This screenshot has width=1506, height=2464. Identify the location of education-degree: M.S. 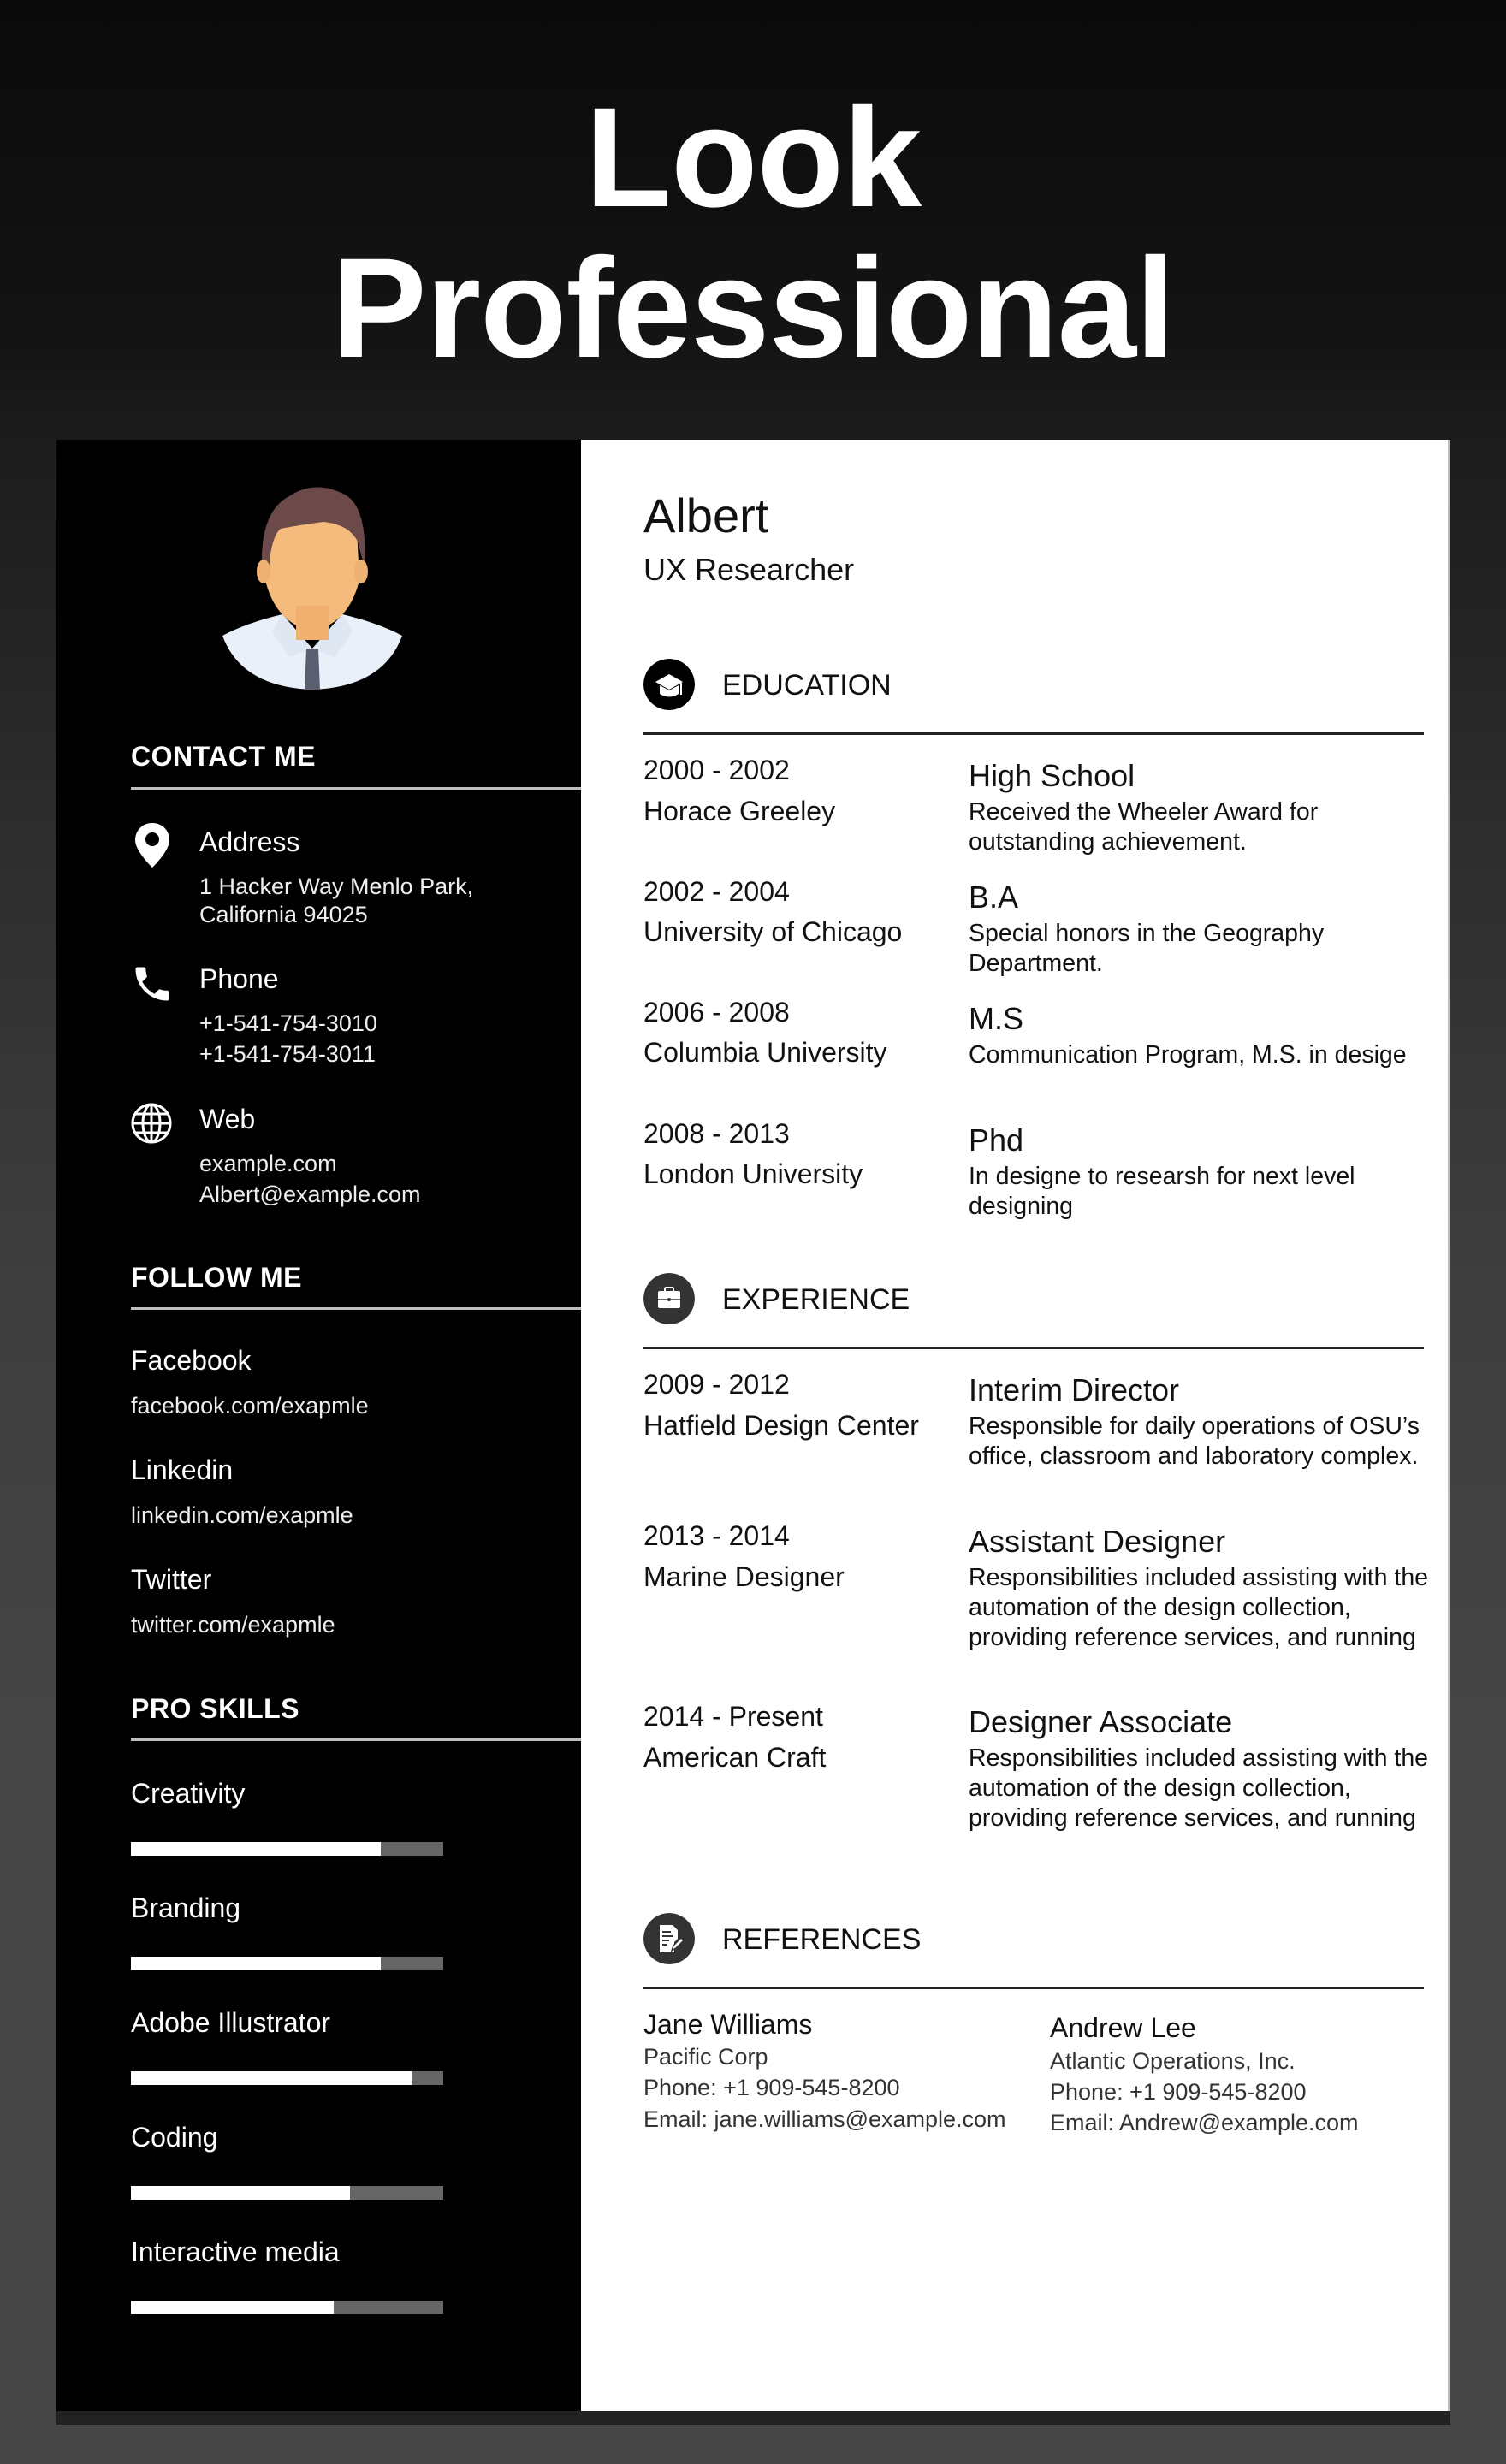
(997, 1018).